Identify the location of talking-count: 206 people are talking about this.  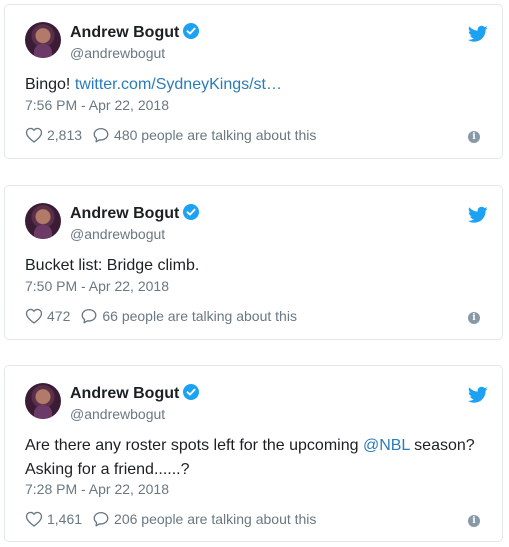
(215, 519).